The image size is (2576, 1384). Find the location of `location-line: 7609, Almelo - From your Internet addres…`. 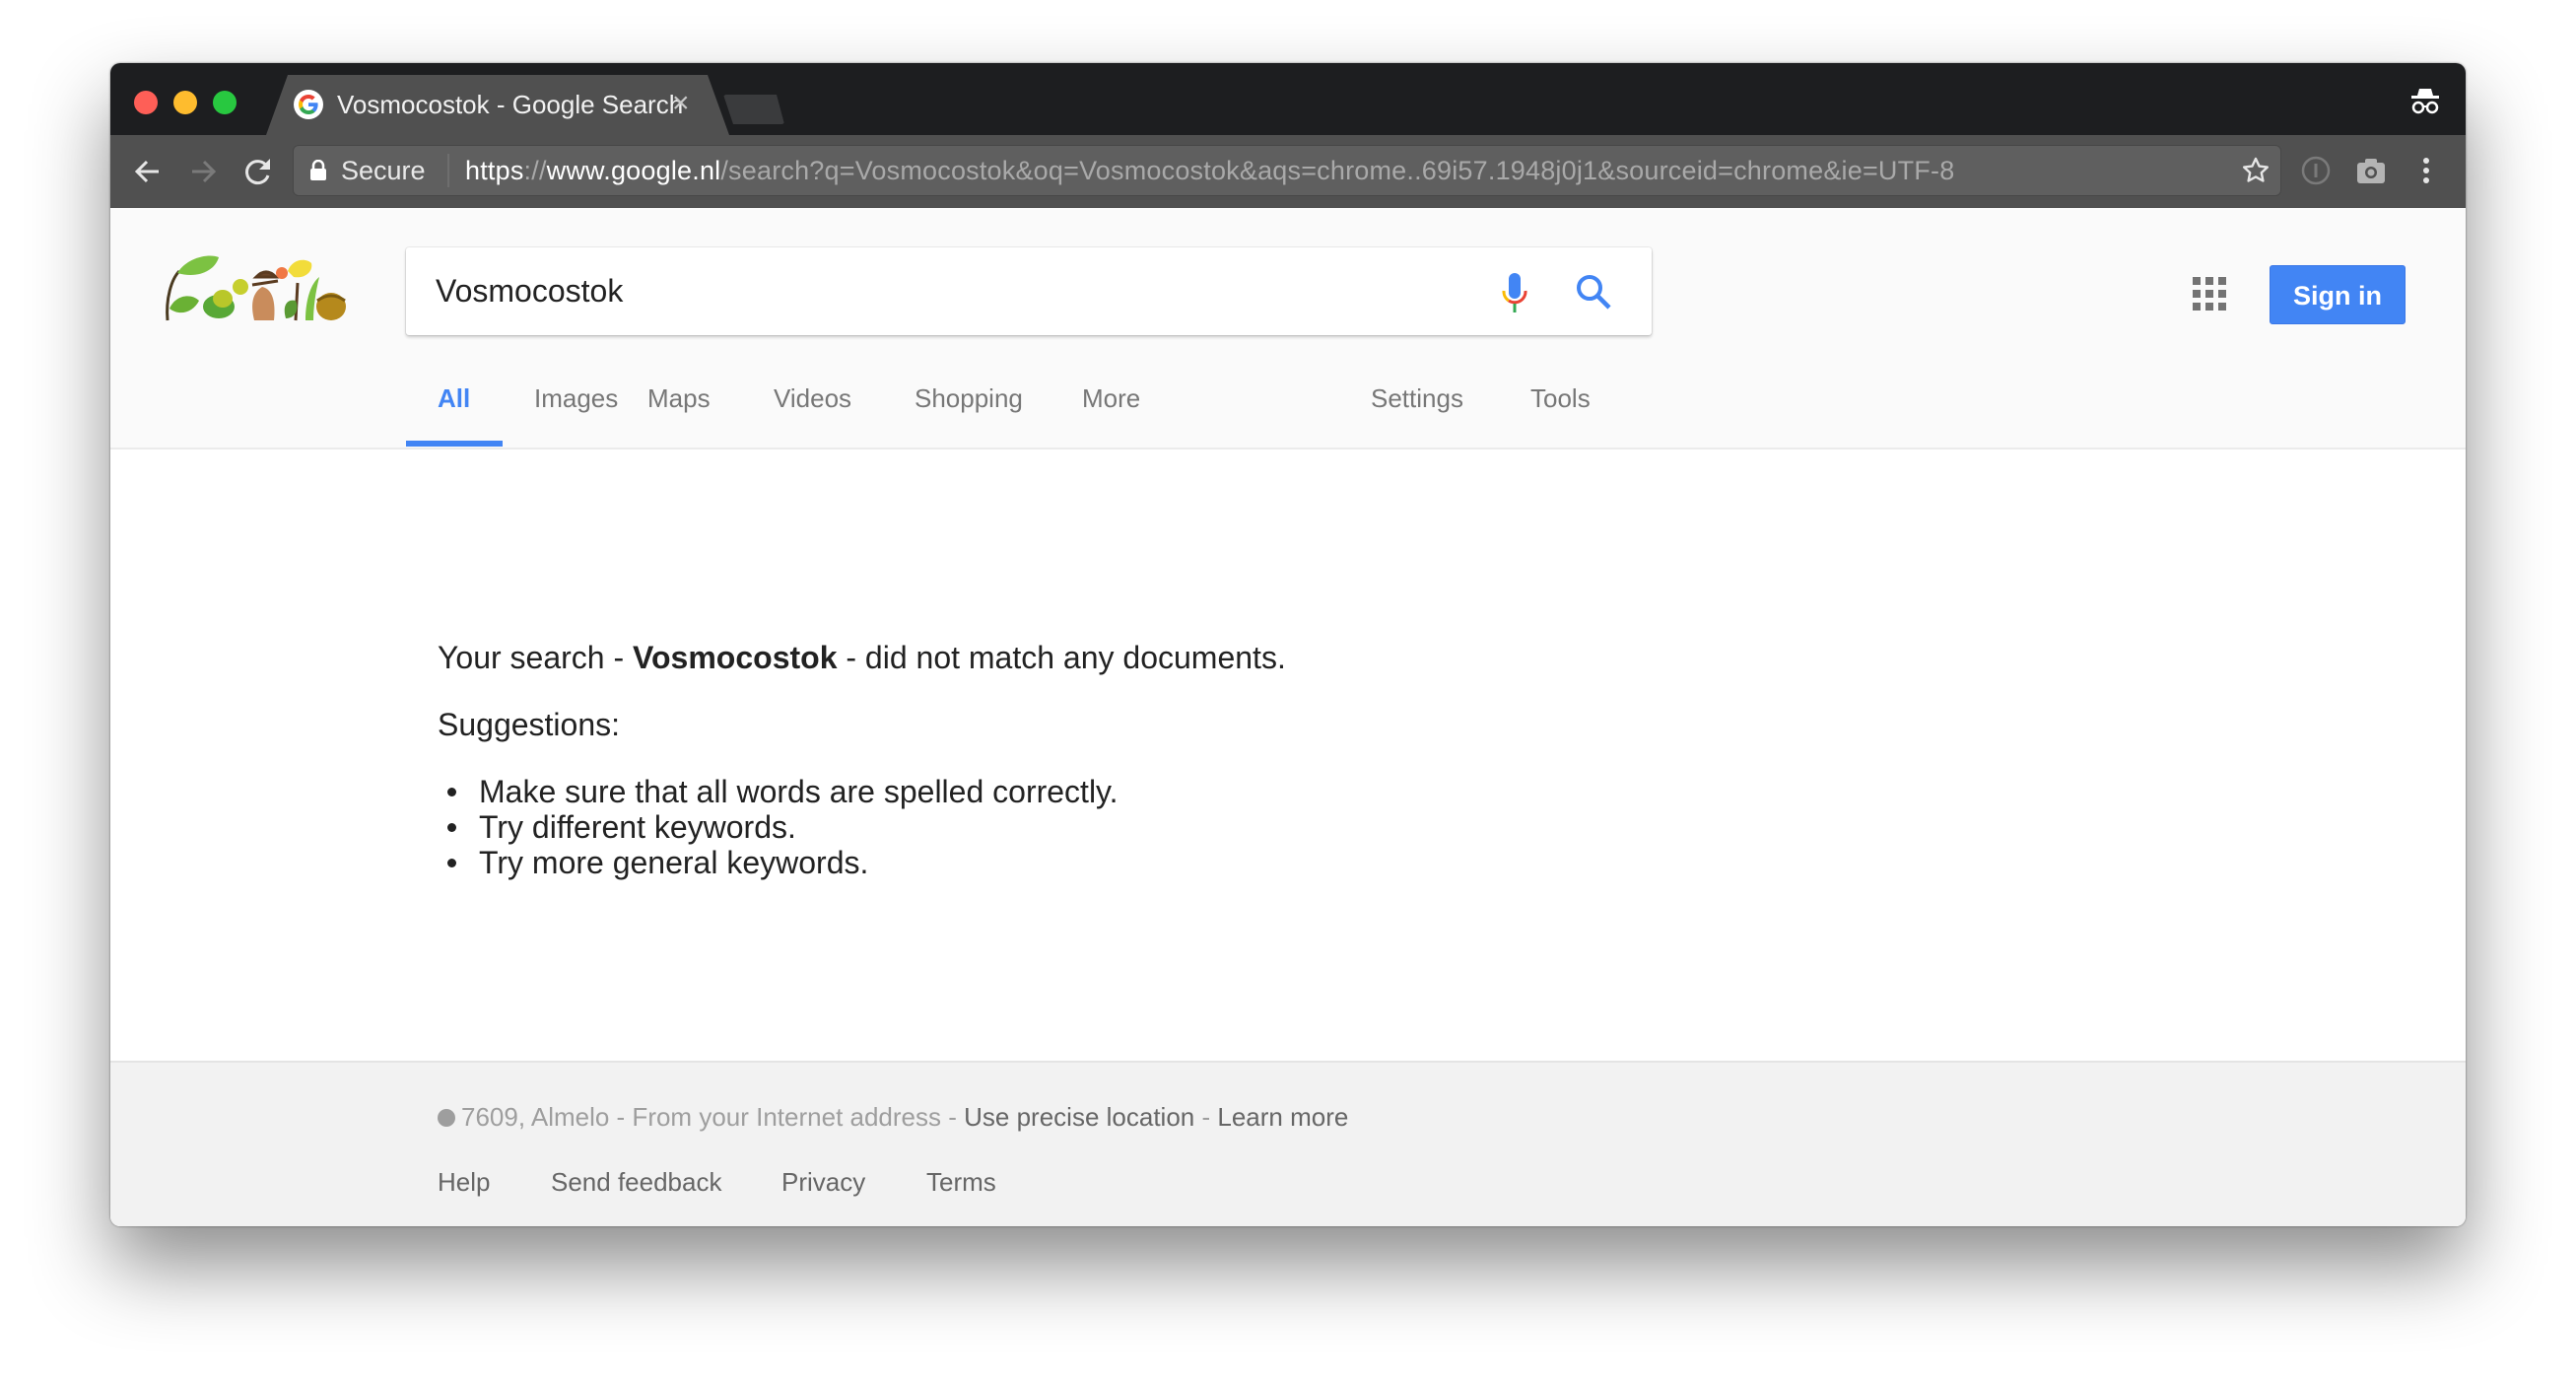

location-line: 7609, Almelo - From your Internet addres… is located at coordinates (893, 1117).